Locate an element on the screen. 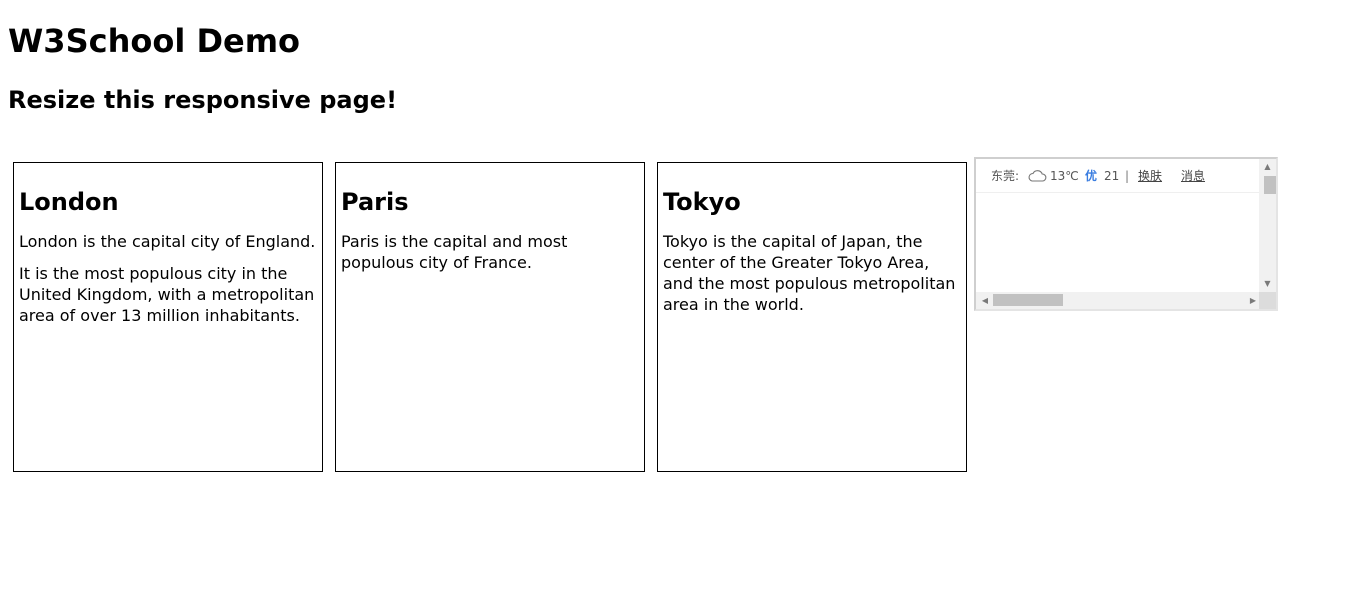  city-heading: London is located at coordinates (69, 202).